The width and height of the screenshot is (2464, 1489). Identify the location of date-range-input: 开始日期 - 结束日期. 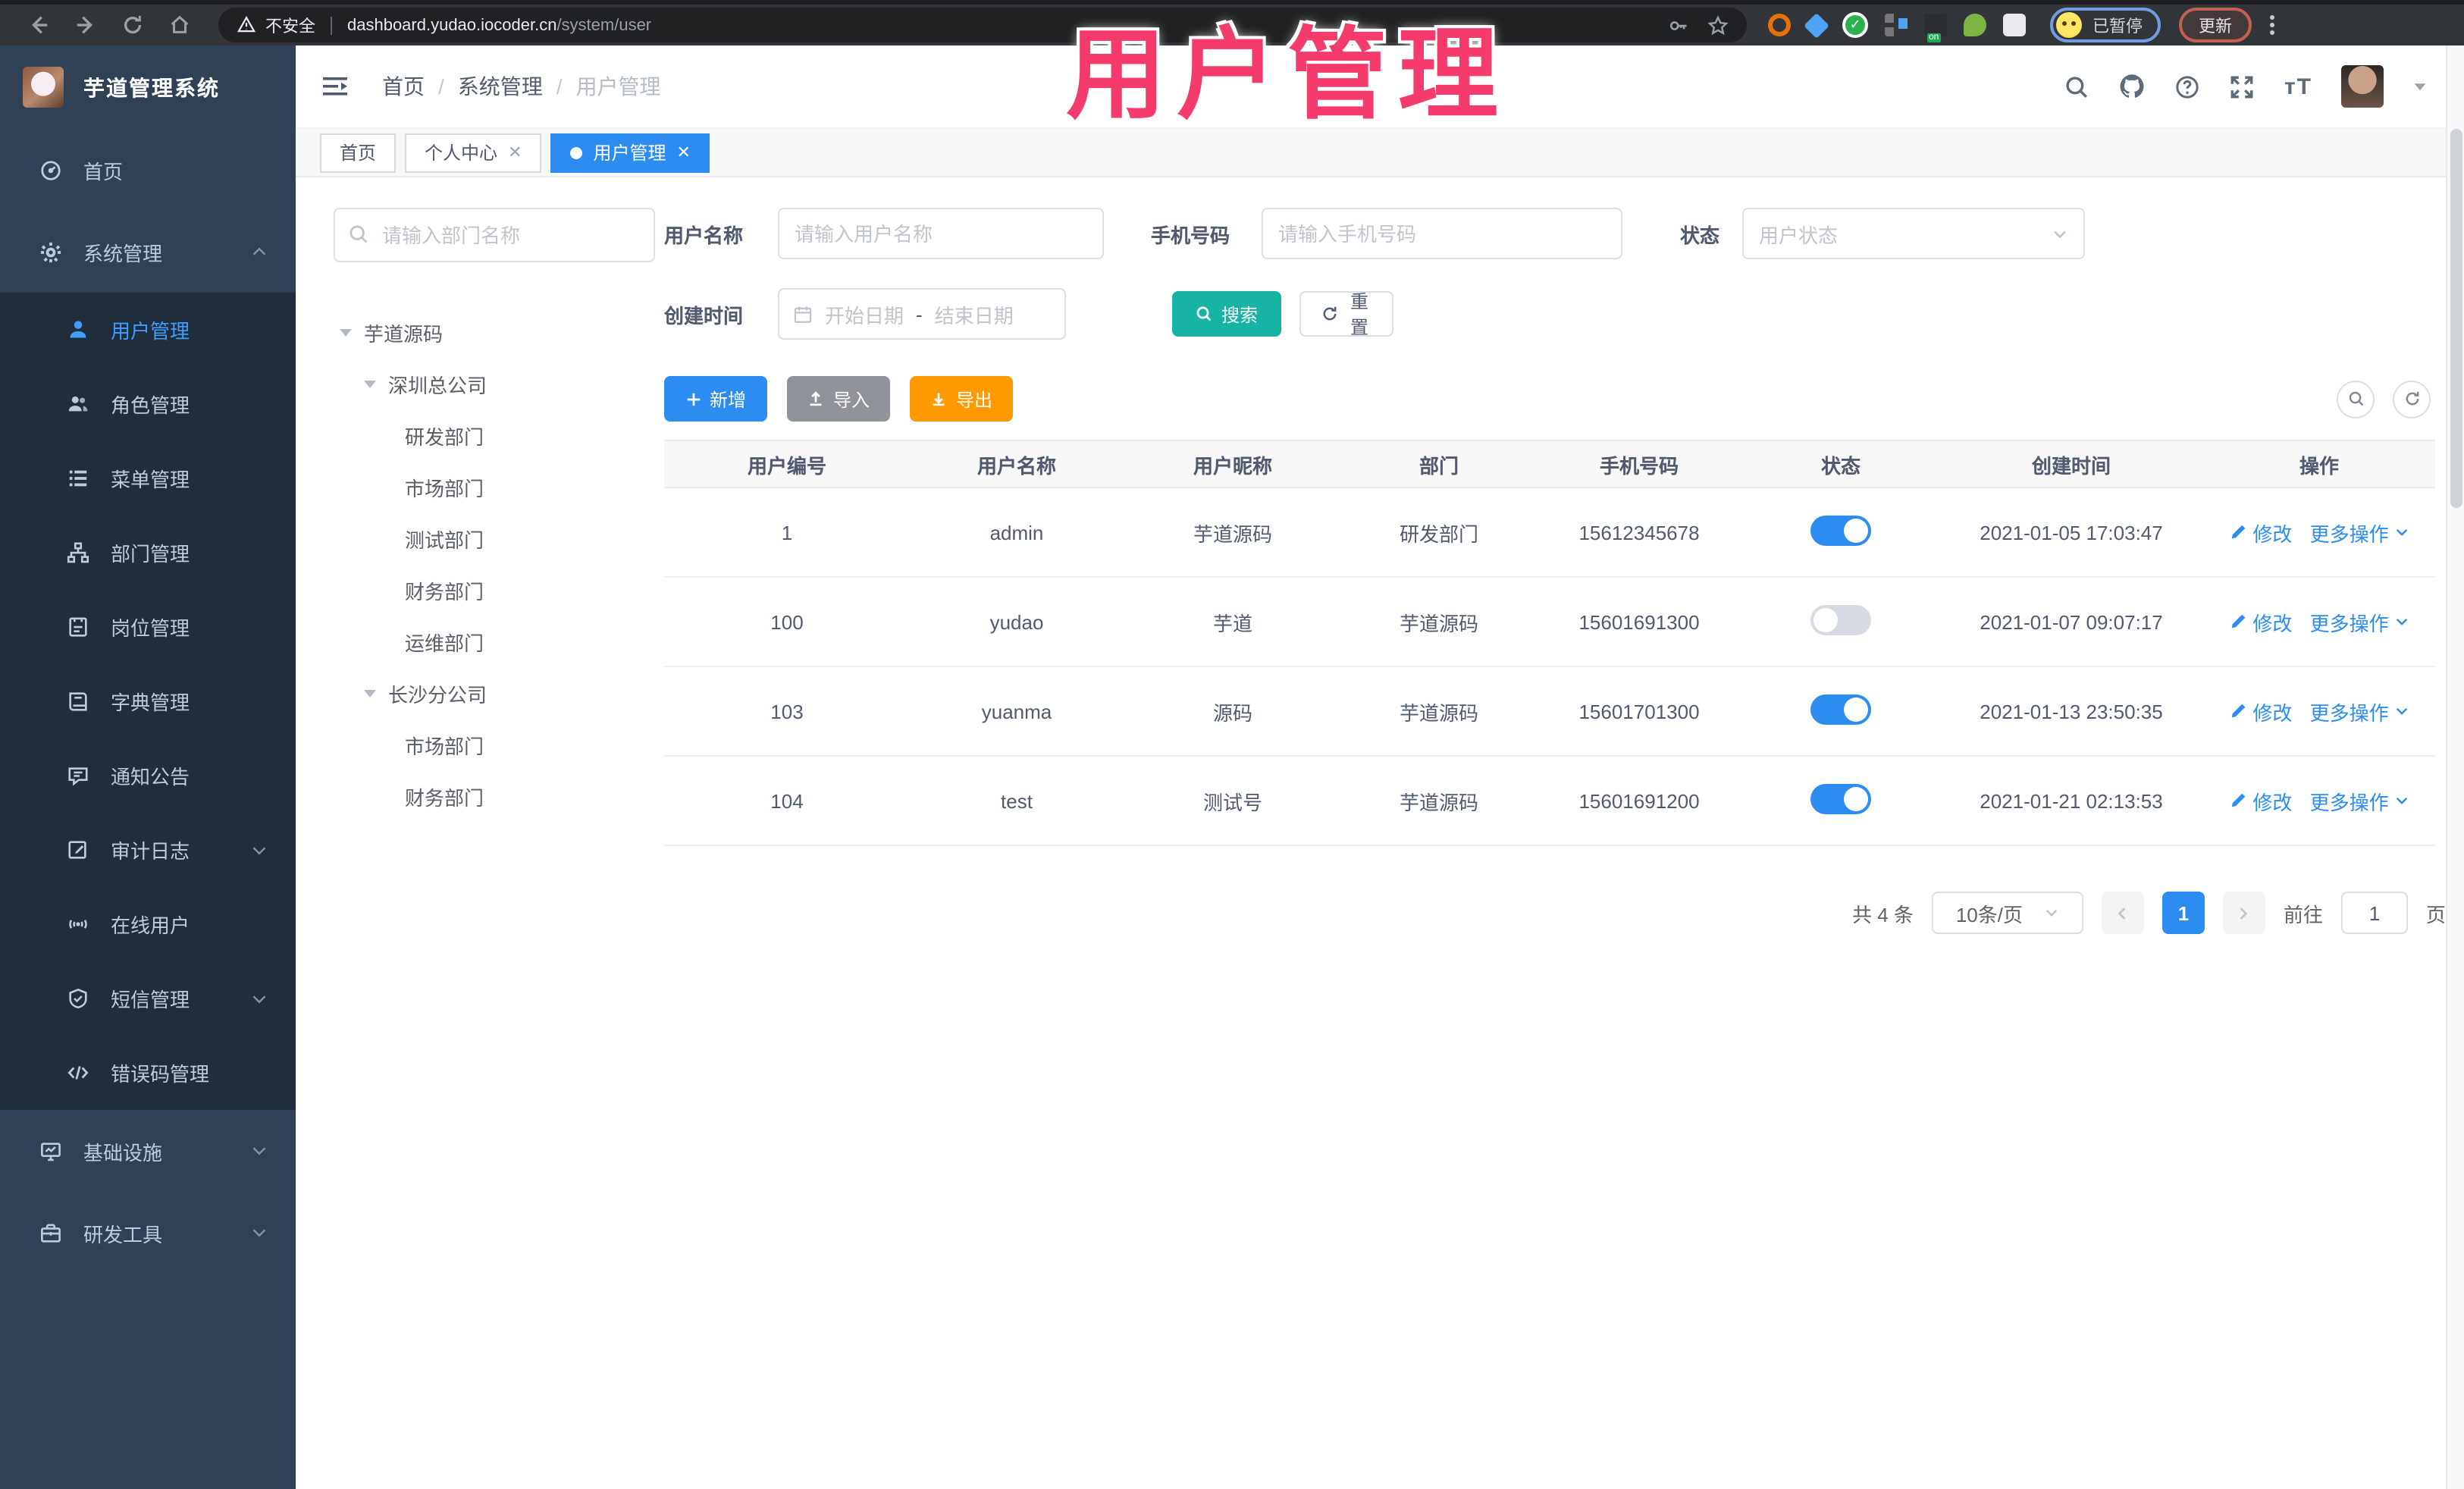
(922, 314).